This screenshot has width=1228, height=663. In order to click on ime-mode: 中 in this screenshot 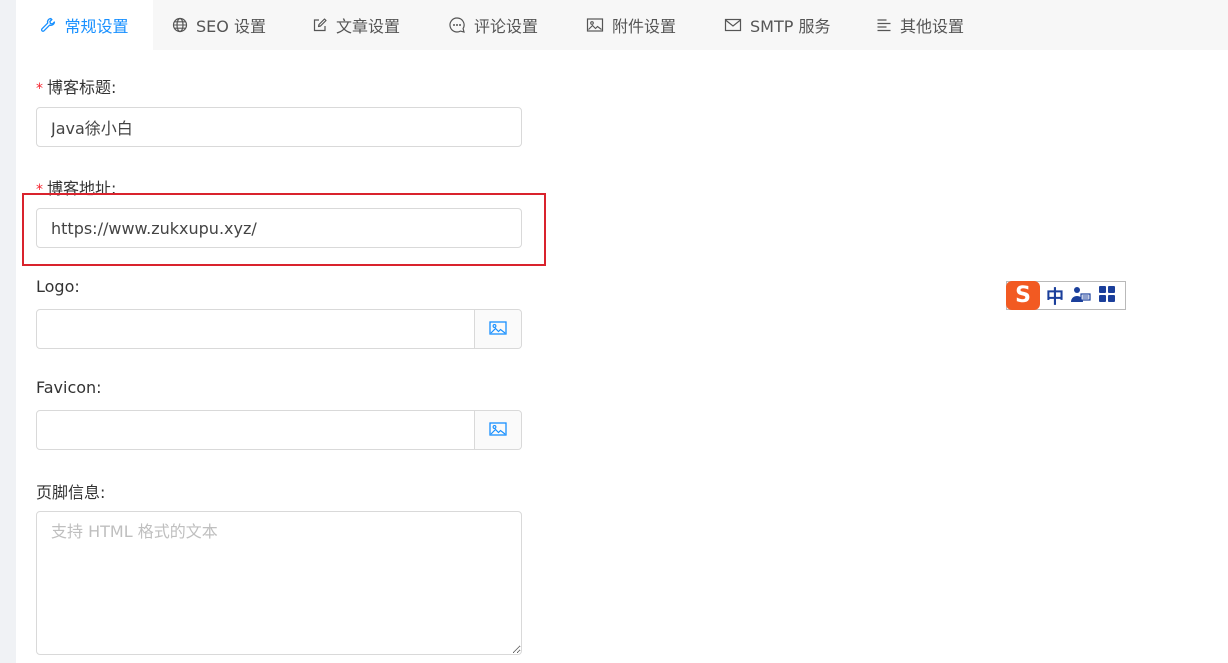, I will do `click(1055, 296)`.